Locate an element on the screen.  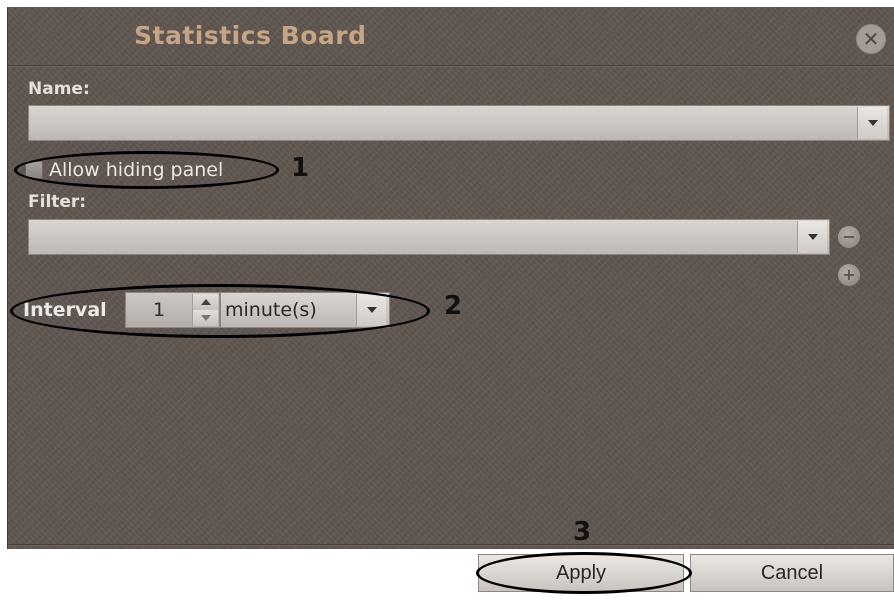
cancel-button: Cancel is located at coordinates (792, 573).